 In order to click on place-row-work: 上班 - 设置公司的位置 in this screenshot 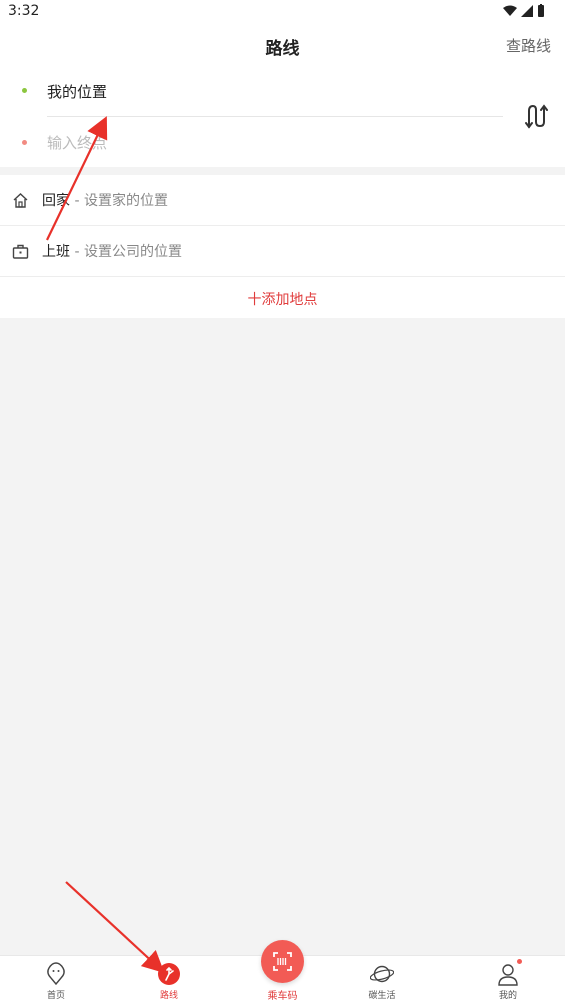, I will do `click(282, 251)`.